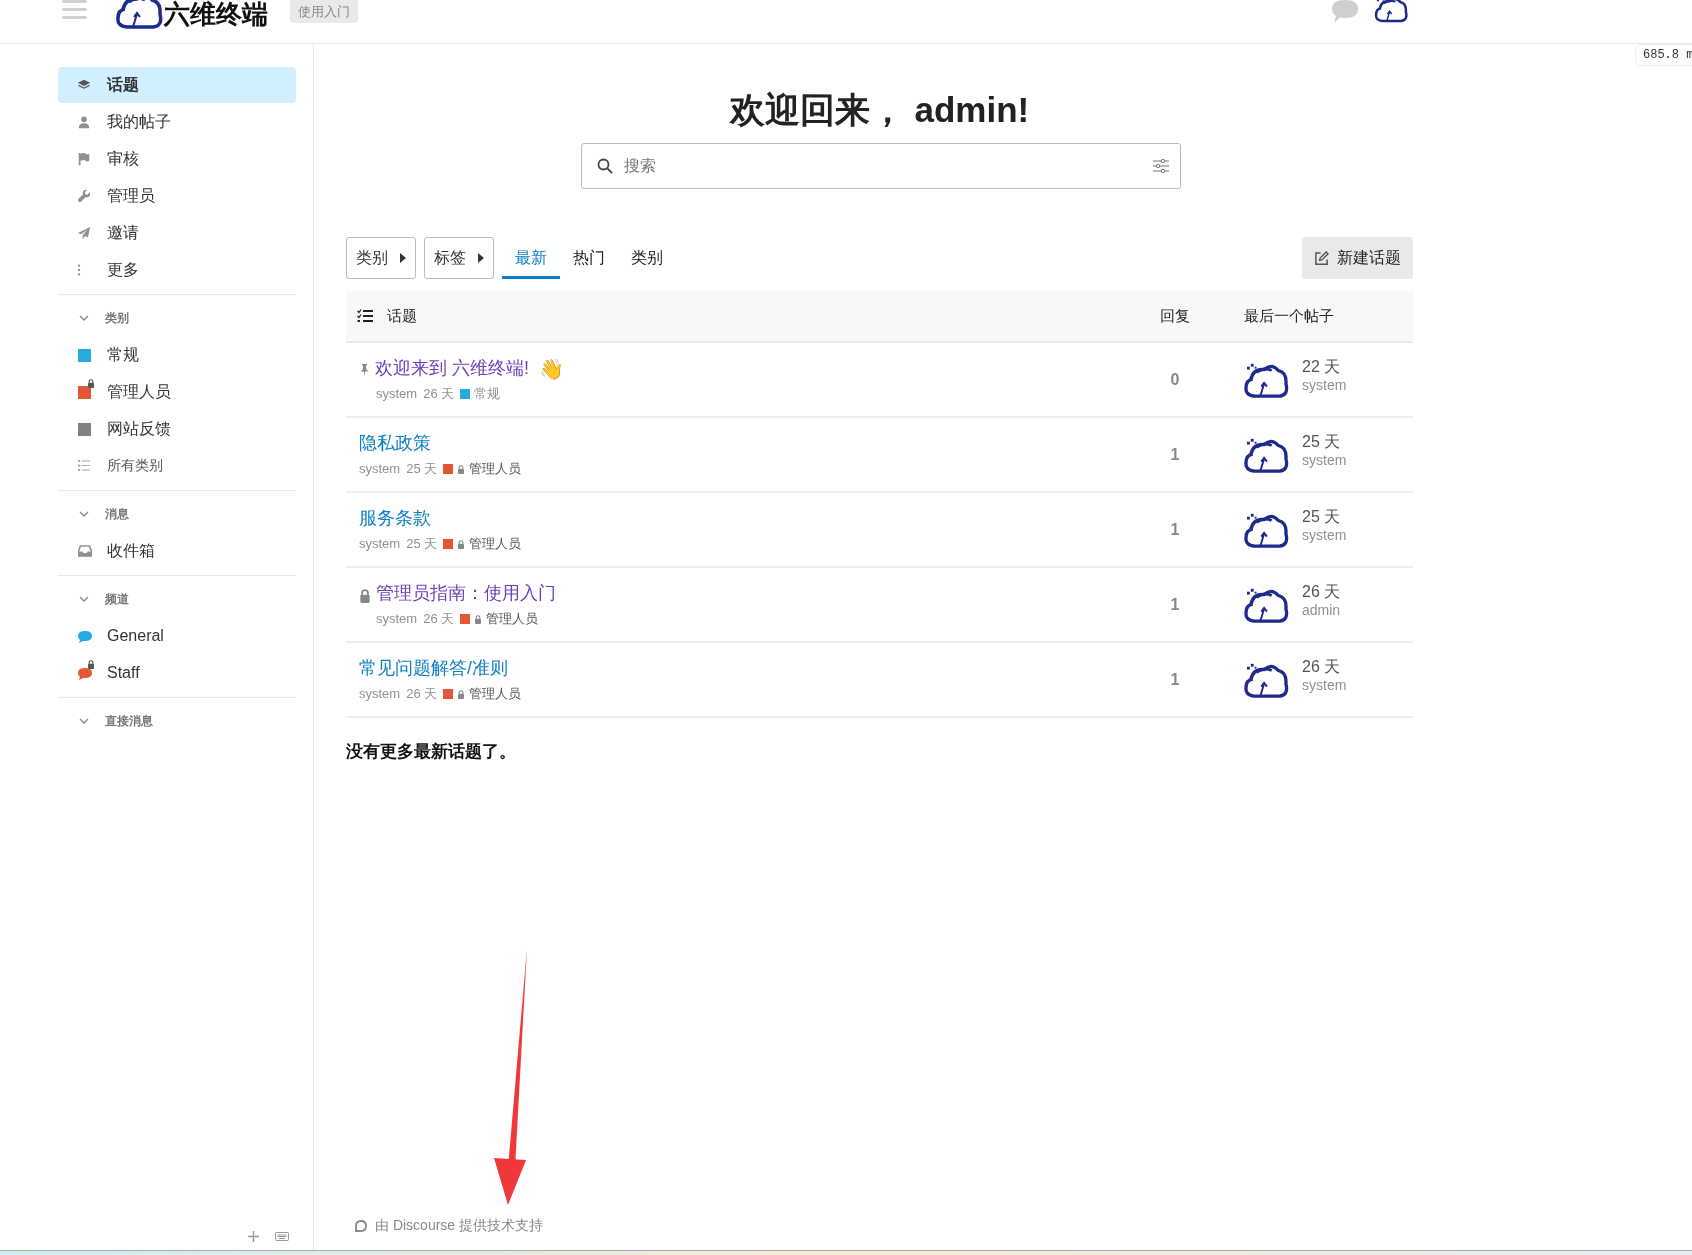  What do you see at coordinates (282, 1236) in the screenshot?
I see `keyboard-icon` at bounding box center [282, 1236].